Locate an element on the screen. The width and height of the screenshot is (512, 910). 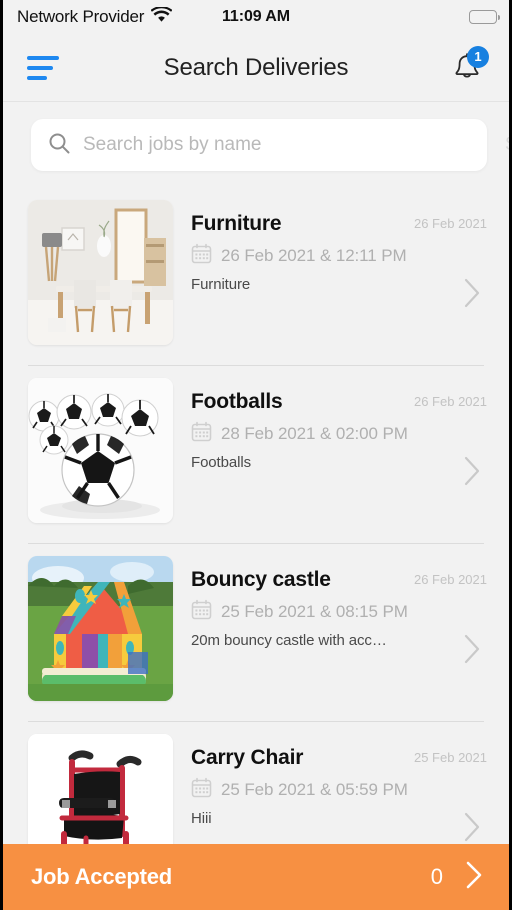
bouncy-castle-photo is located at coordinates (100, 628).